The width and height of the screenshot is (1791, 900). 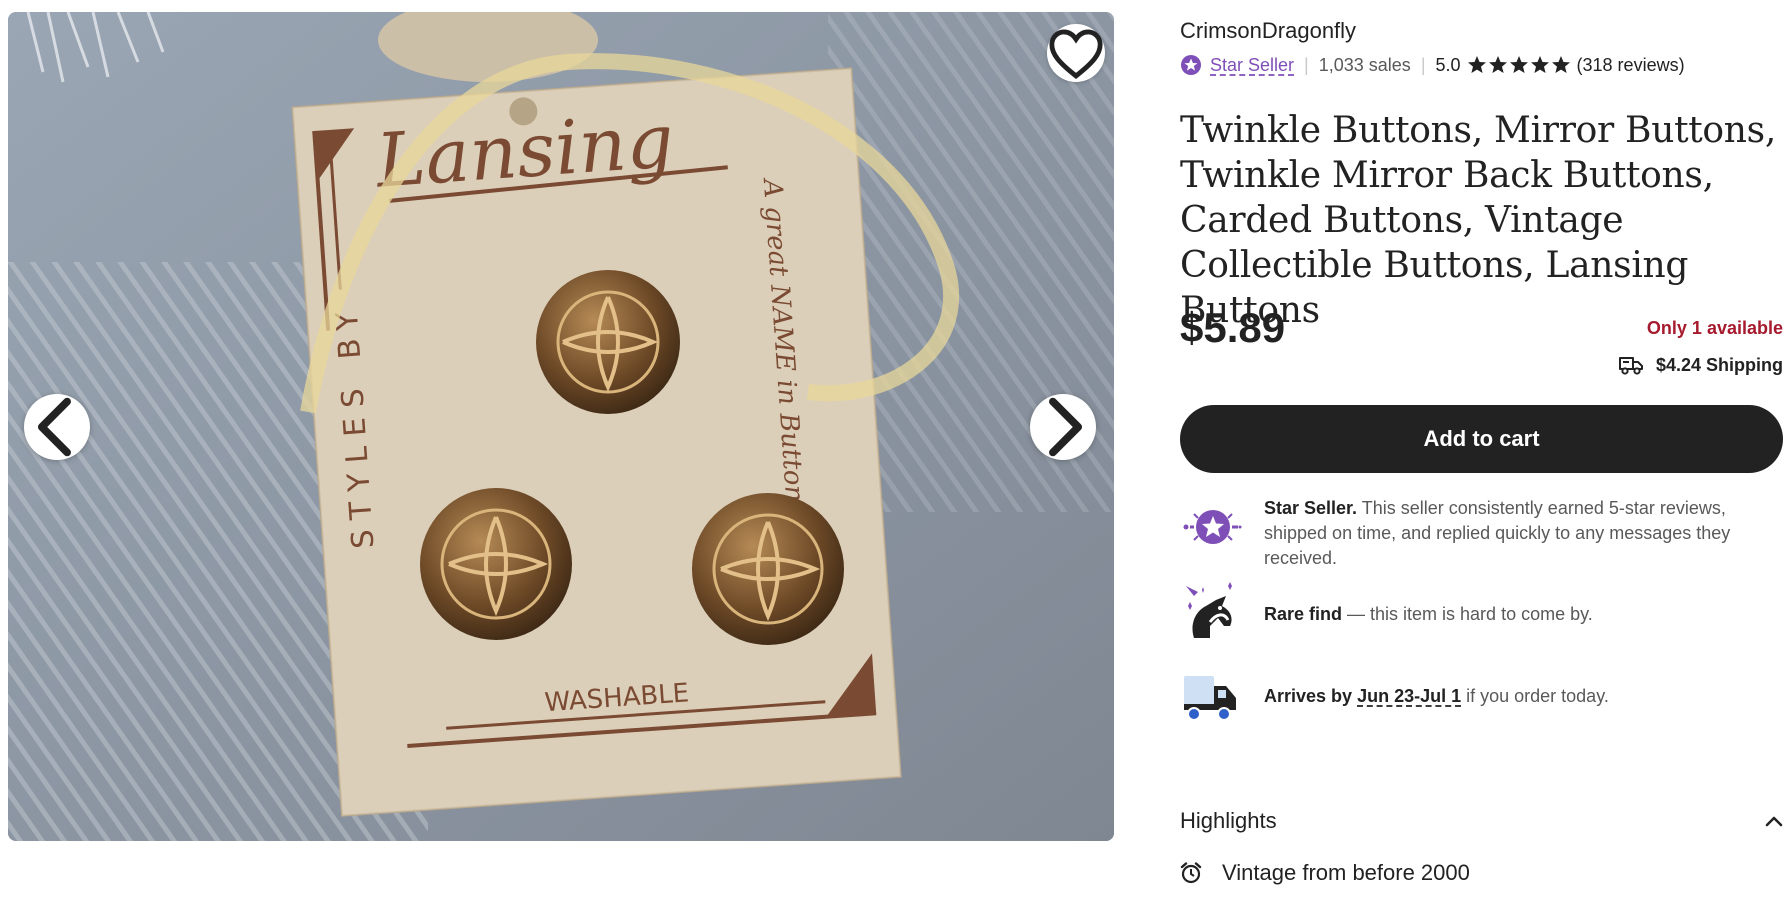 What do you see at coordinates (1311, 508) in the screenshot?
I see `star-seller-bold: Star Seller.` at bounding box center [1311, 508].